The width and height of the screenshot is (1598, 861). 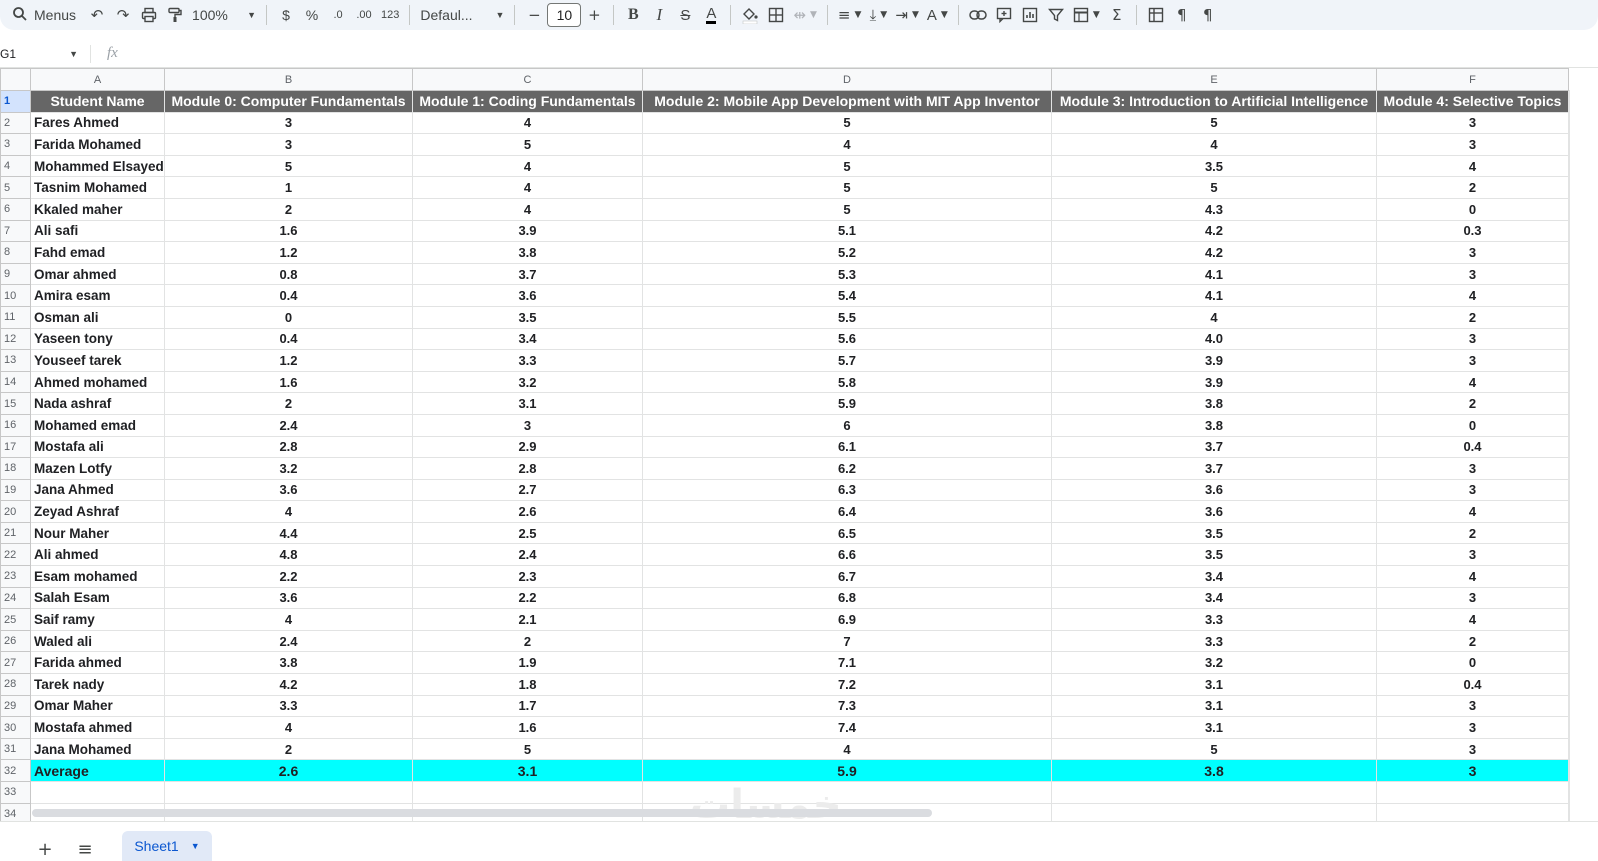 I want to click on score-cell: 5.9, so click(x=847, y=403).